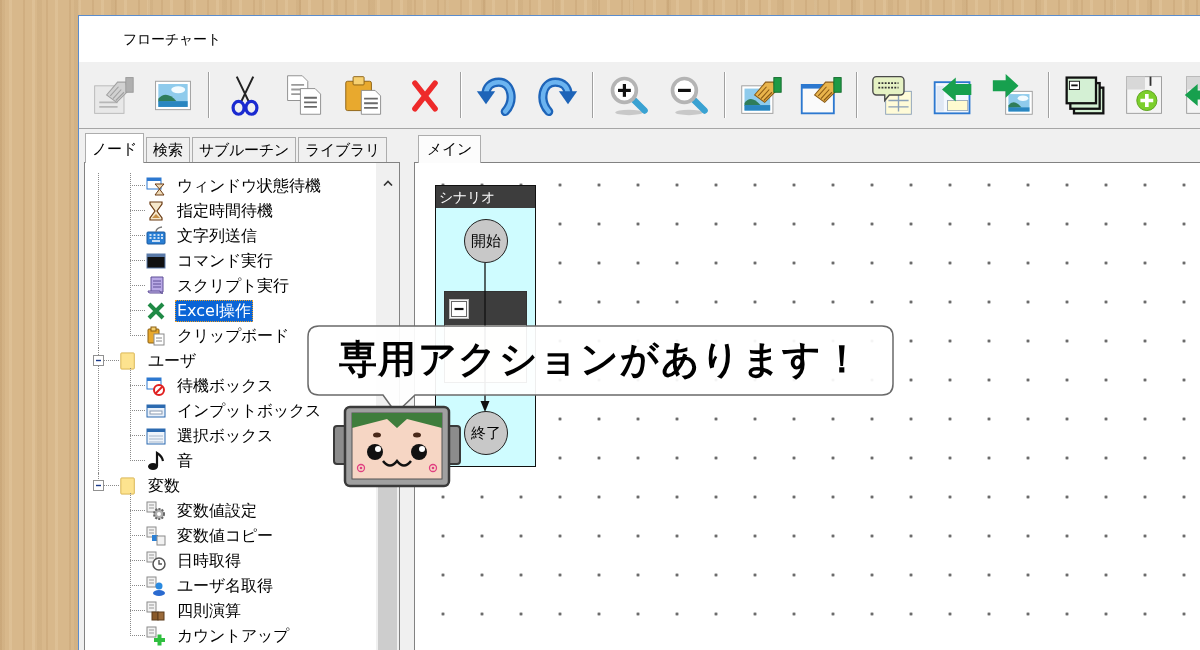 The image size is (1200, 650). Describe the element at coordinates (156, 260) in the screenshot. I see `terminal-icon` at that location.